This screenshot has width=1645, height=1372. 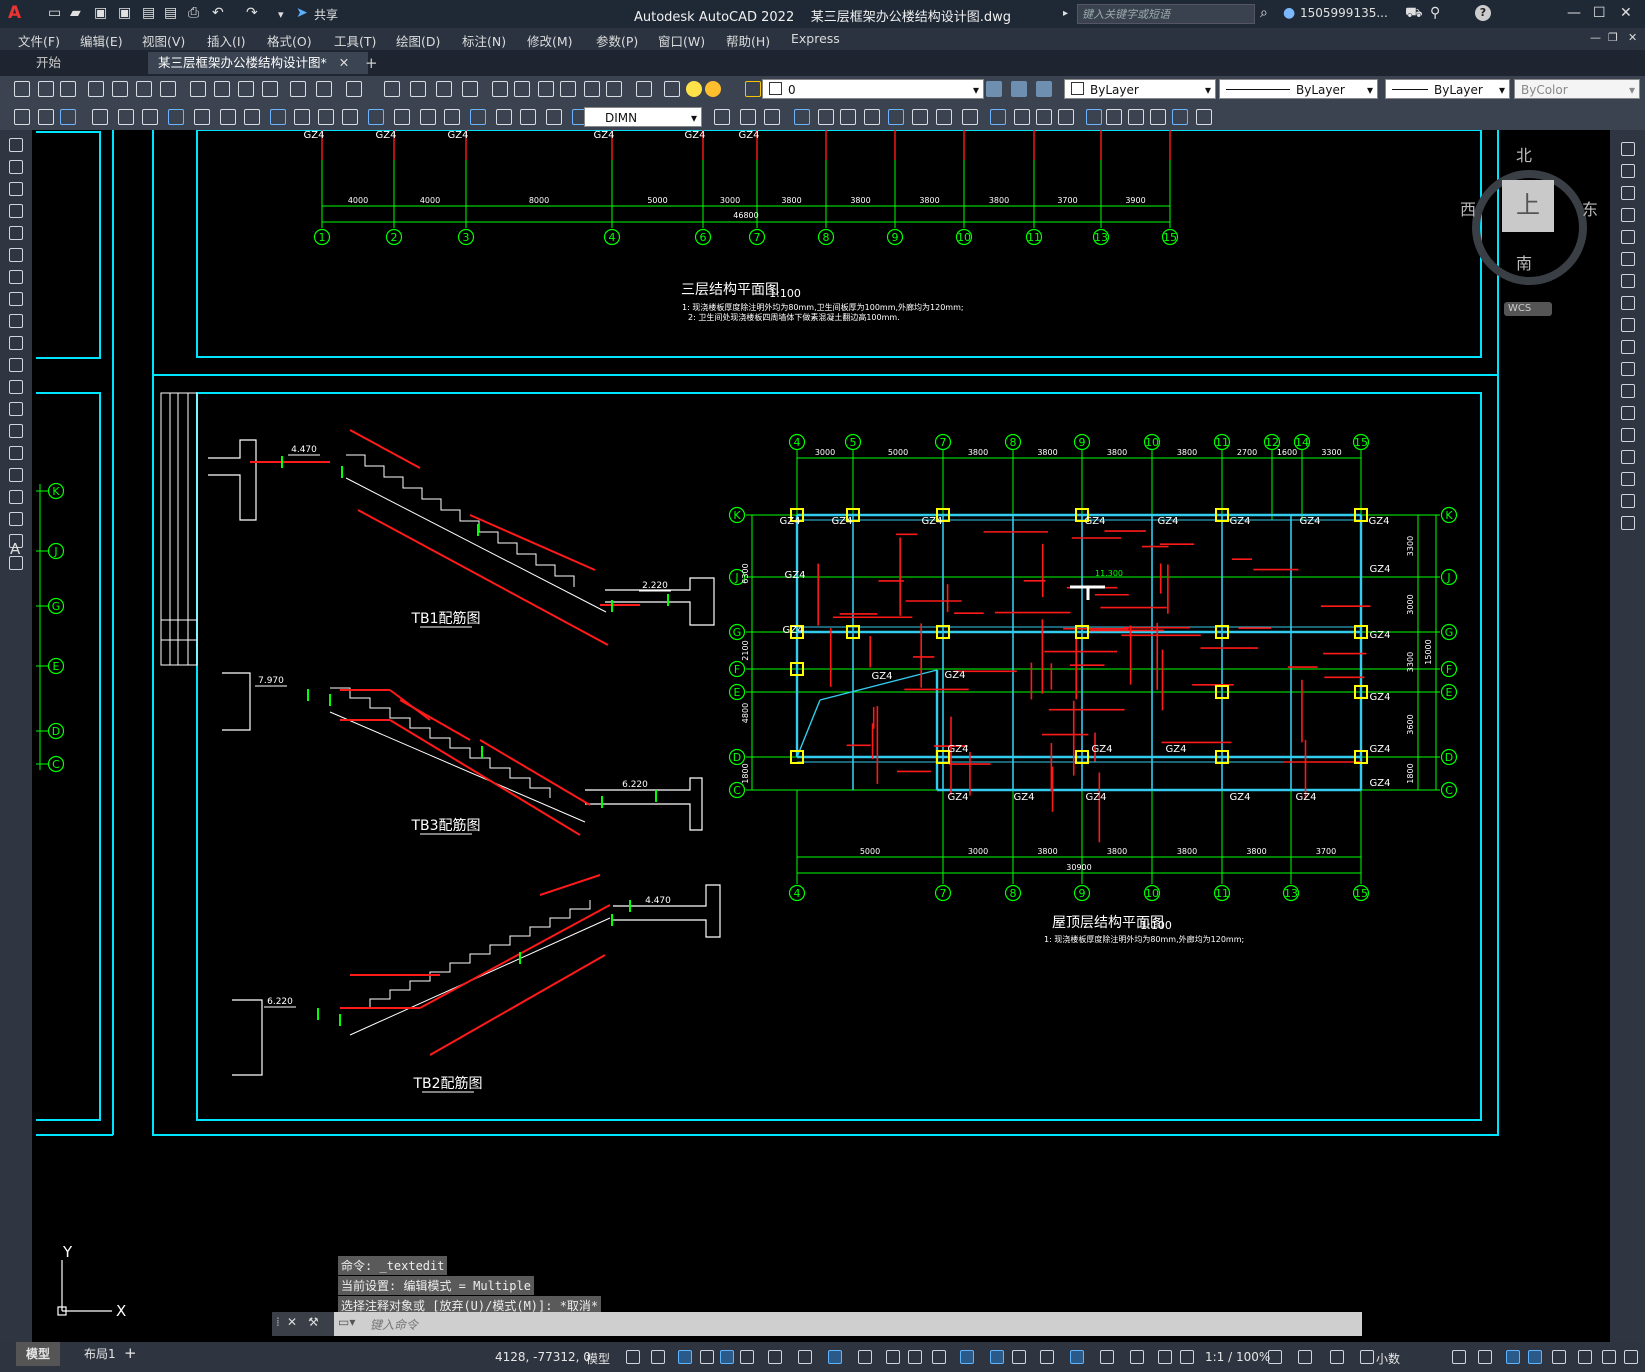 What do you see at coordinates (1599, 13) in the screenshot?
I see `maximize-icon: ☐` at bounding box center [1599, 13].